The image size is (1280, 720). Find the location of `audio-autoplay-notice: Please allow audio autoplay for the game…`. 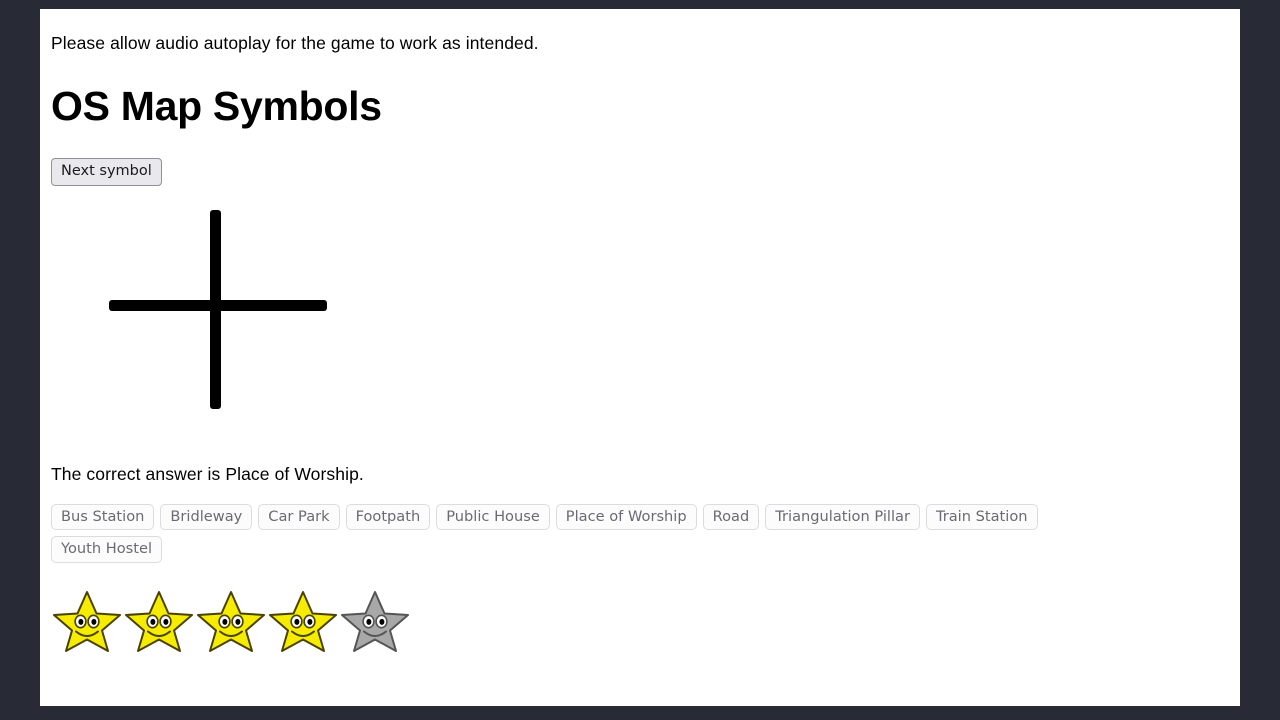

audio-autoplay-notice: Please allow audio autoplay for the game… is located at coordinates (295, 43).